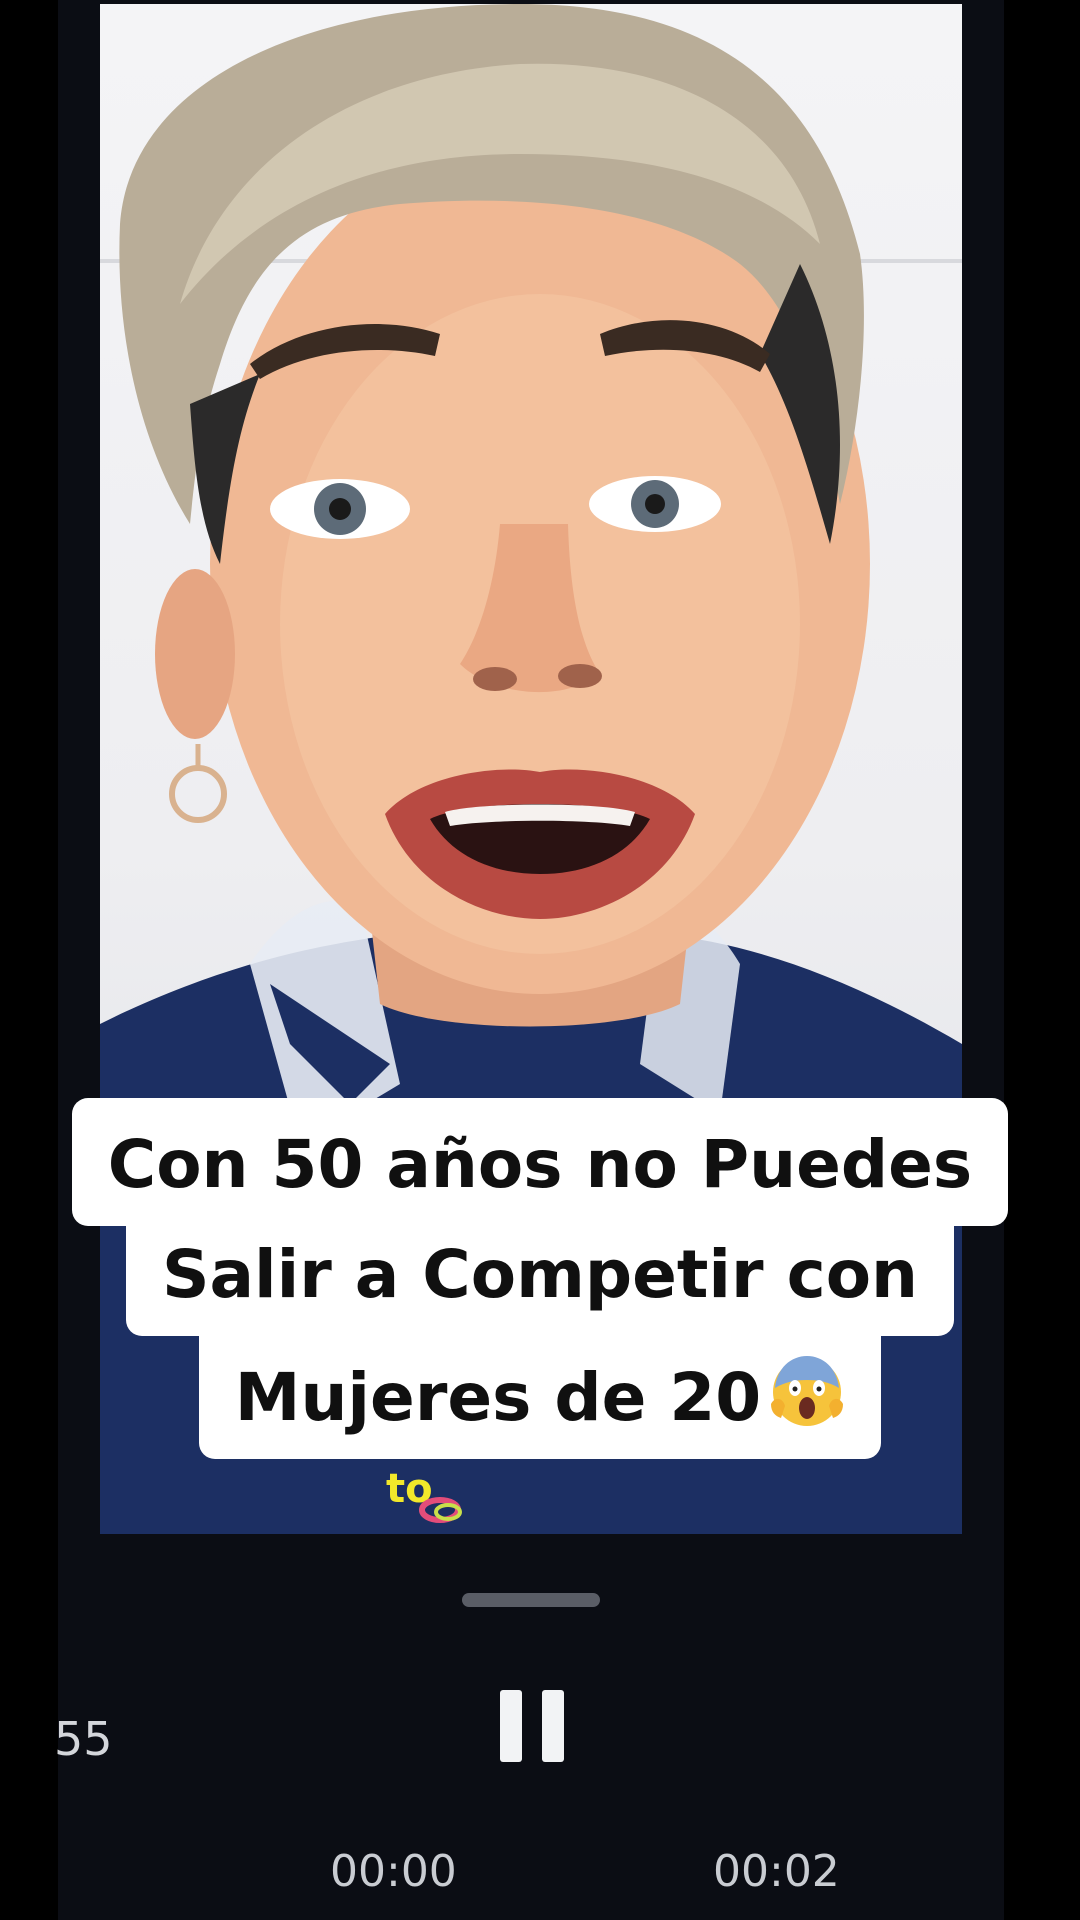 This screenshot has width=1080, height=1920. What do you see at coordinates (807, 1391) in the screenshot?
I see `face-screaming-in-fear-emoji` at bounding box center [807, 1391].